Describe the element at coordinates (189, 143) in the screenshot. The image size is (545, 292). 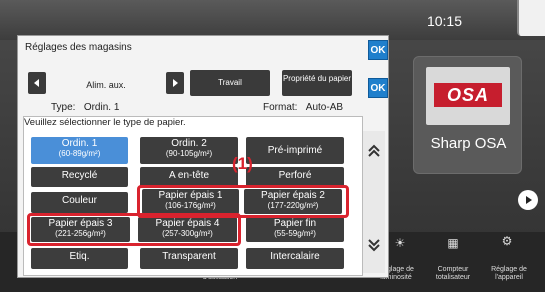
I see `paper-type-name: Ordin. 2` at that location.